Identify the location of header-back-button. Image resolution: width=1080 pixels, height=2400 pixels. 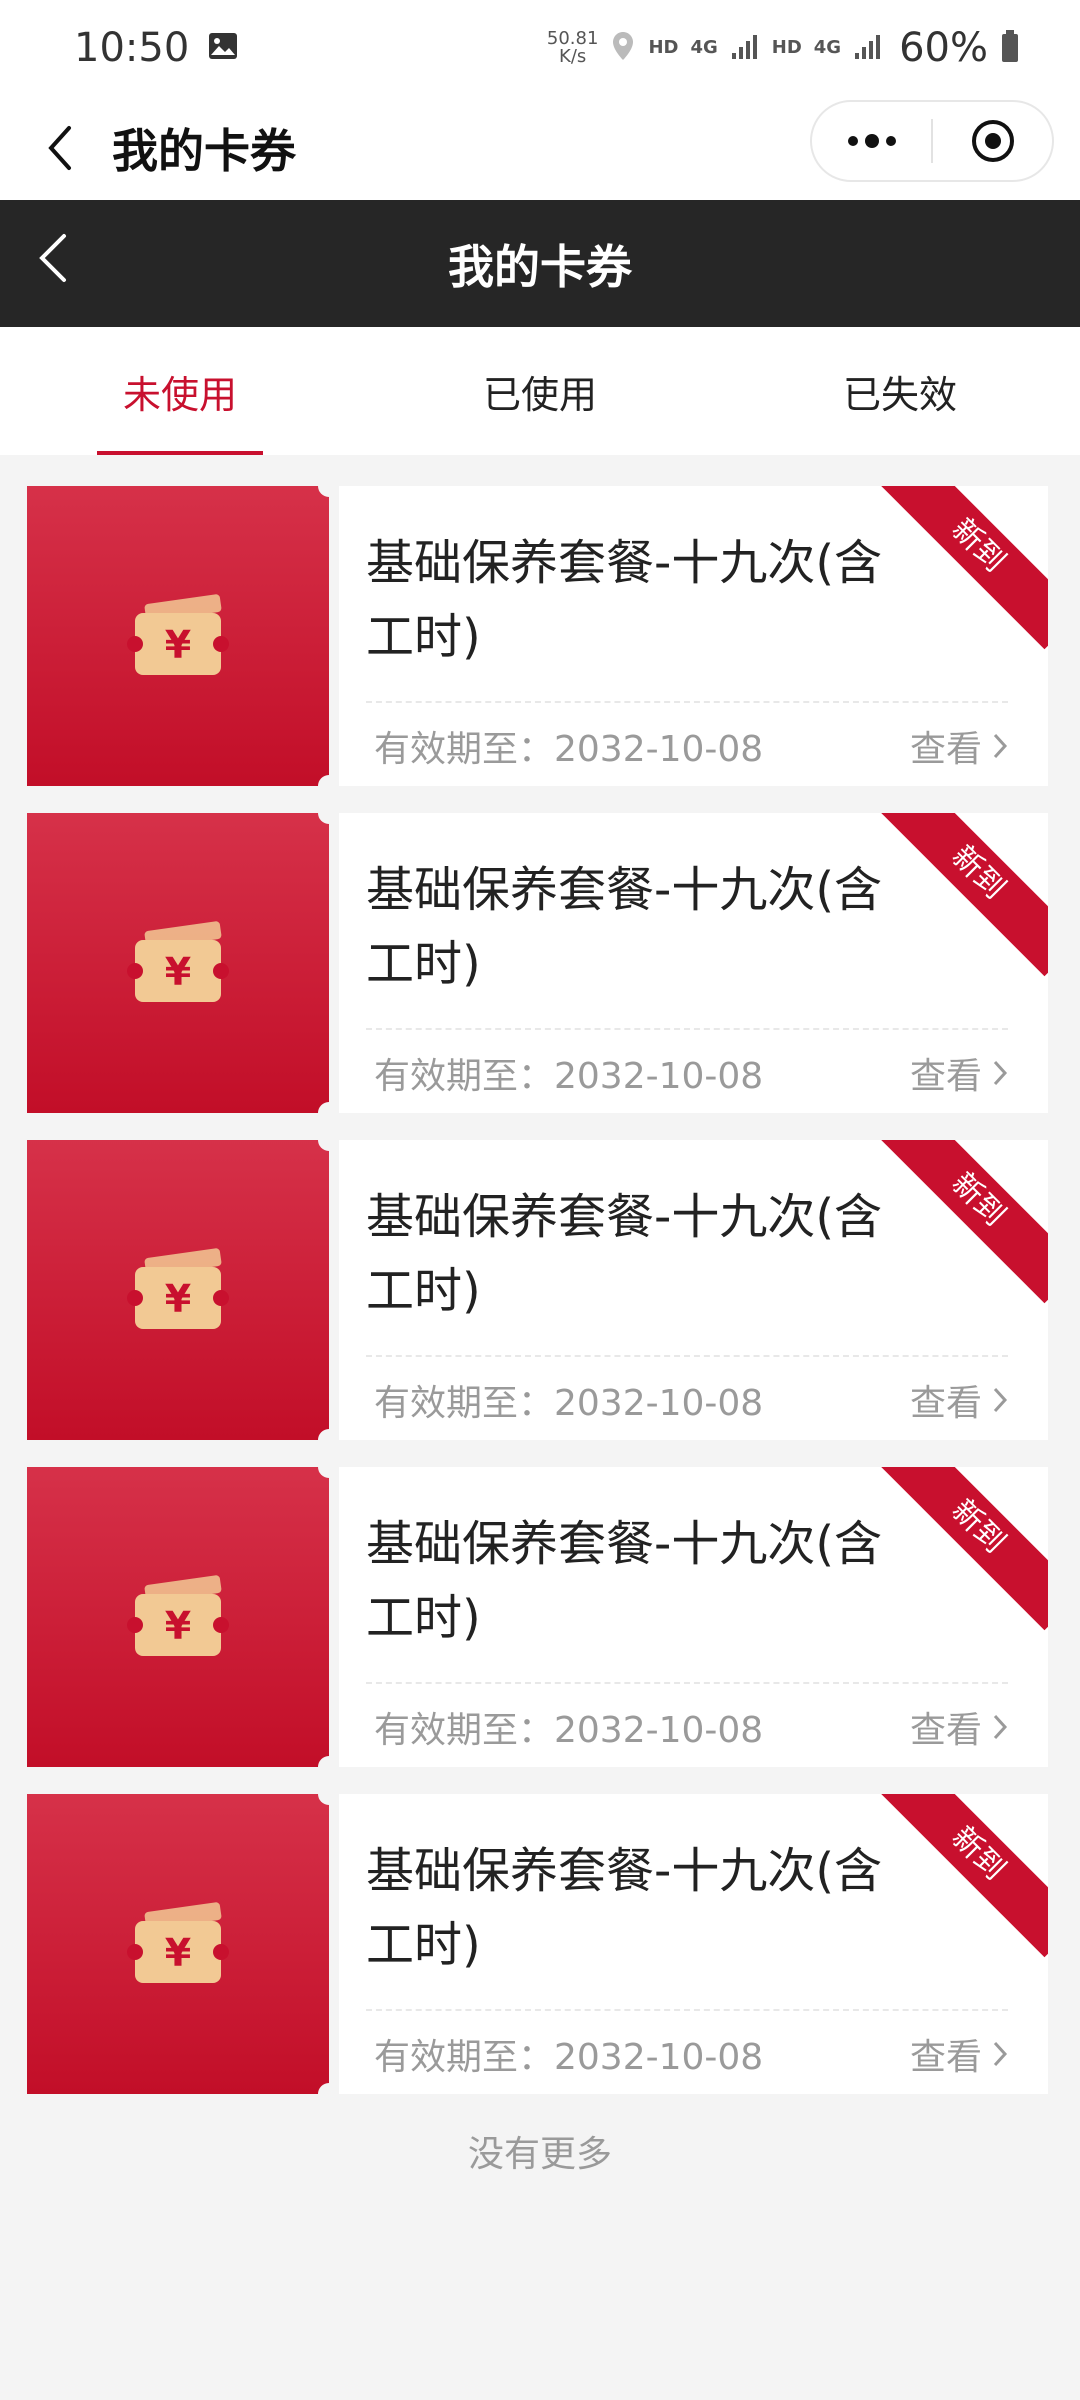
(59, 260).